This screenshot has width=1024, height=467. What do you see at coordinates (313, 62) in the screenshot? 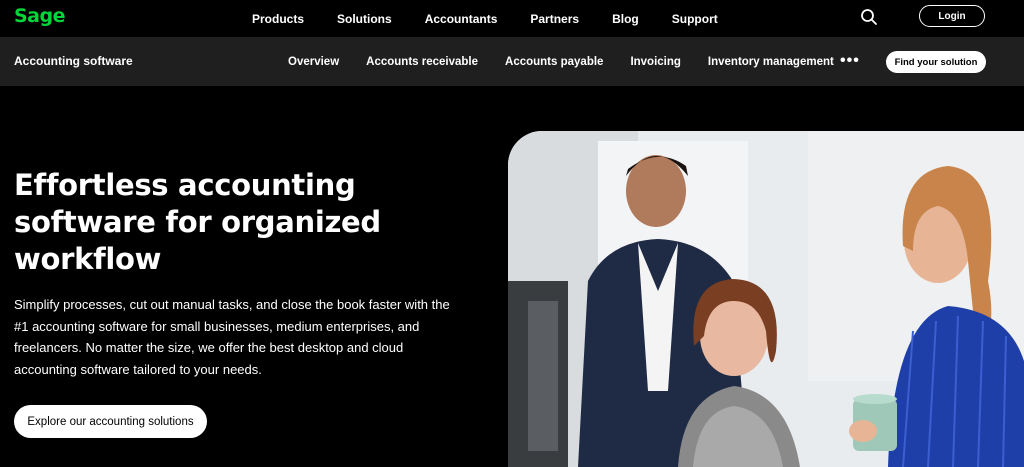
I see `subnav-item-overview: Overview` at bounding box center [313, 62].